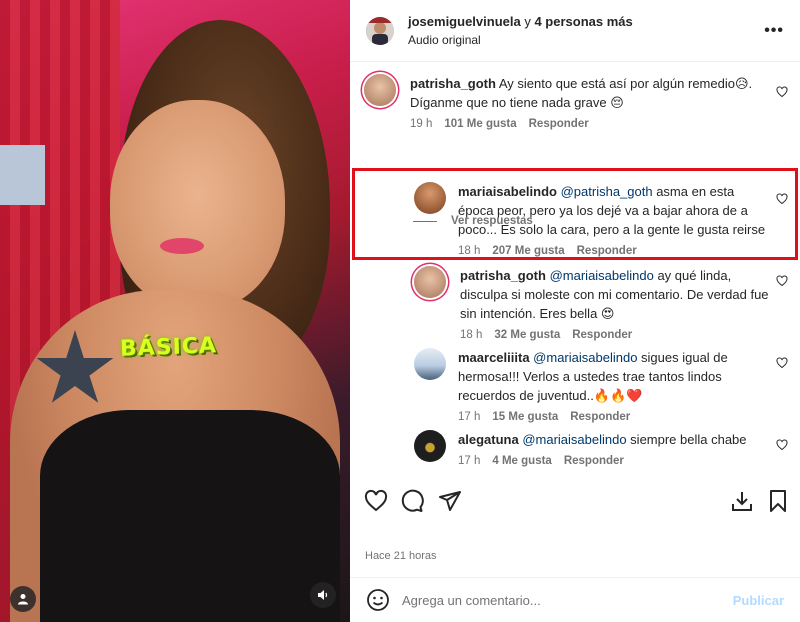  I want to click on comment-body: siempre bella chabe, so click(686, 439).